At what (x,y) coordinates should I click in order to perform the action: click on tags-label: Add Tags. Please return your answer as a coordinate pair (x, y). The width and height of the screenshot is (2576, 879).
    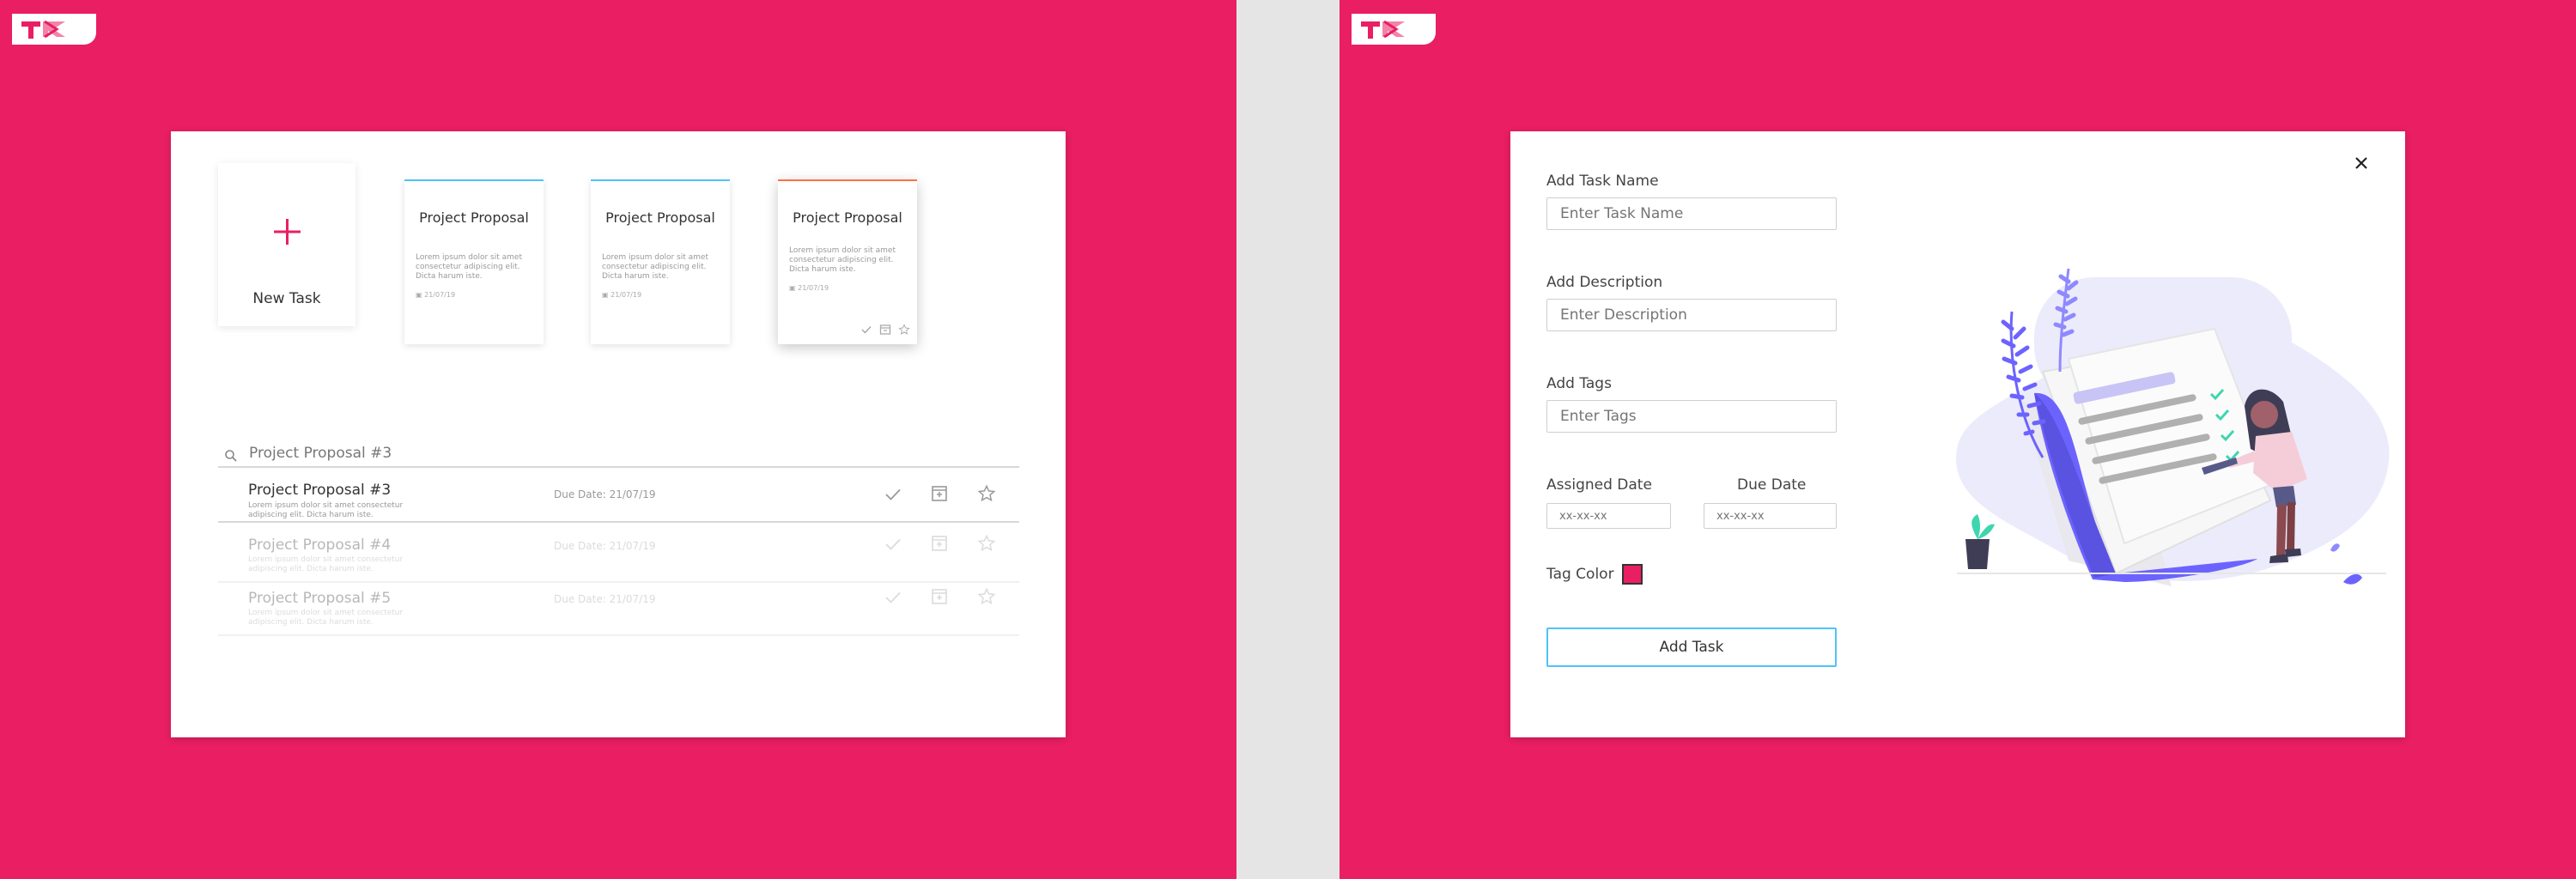
    Looking at the image, I should click on (1579, 383).